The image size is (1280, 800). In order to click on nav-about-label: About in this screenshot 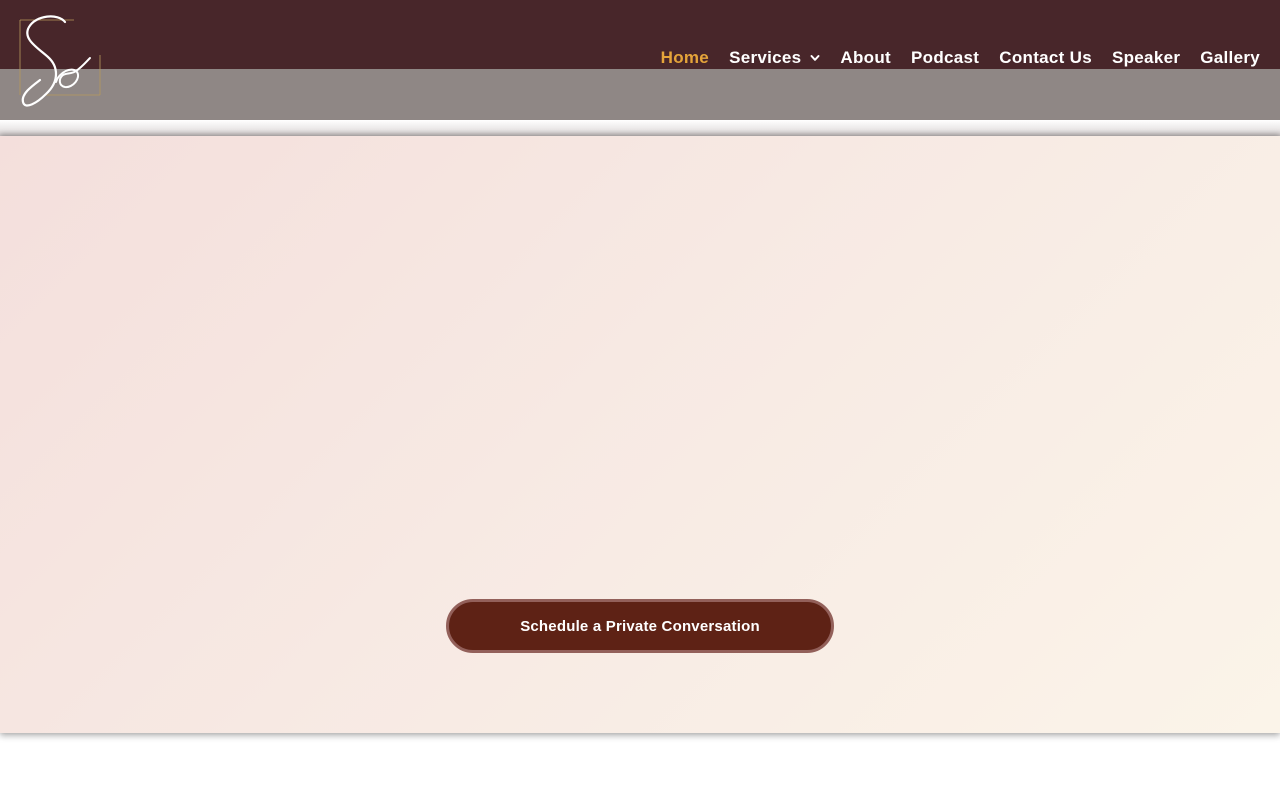, I will do `click(866, 57)`.